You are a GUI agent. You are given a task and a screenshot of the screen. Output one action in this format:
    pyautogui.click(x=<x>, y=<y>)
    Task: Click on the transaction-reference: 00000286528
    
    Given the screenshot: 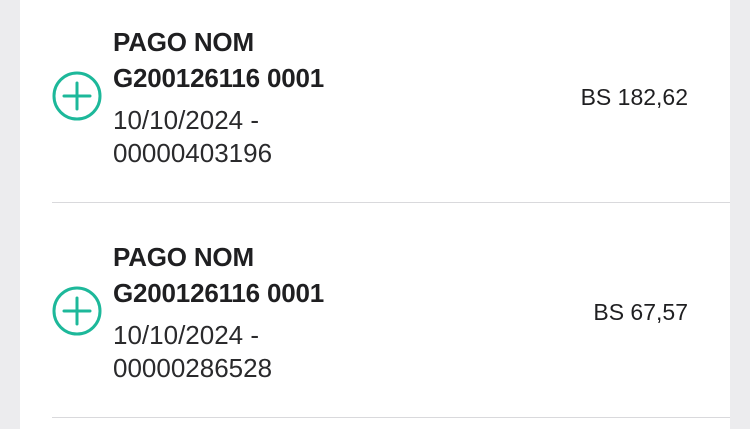 What is the action you would take?
    pyautogui.click(x=193, y=368)
    